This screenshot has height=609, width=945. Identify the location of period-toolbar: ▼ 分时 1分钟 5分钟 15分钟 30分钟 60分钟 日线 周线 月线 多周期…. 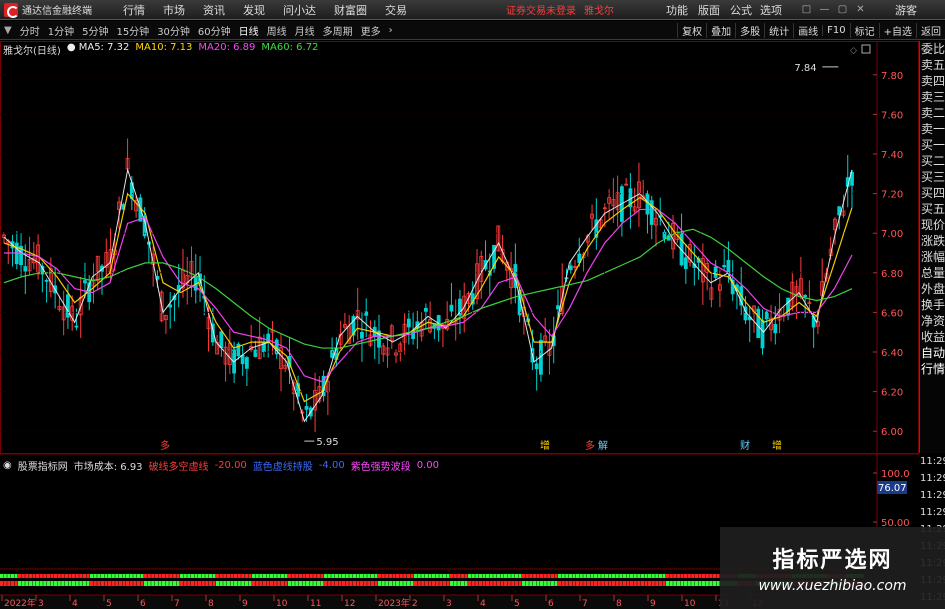
(472, 30).